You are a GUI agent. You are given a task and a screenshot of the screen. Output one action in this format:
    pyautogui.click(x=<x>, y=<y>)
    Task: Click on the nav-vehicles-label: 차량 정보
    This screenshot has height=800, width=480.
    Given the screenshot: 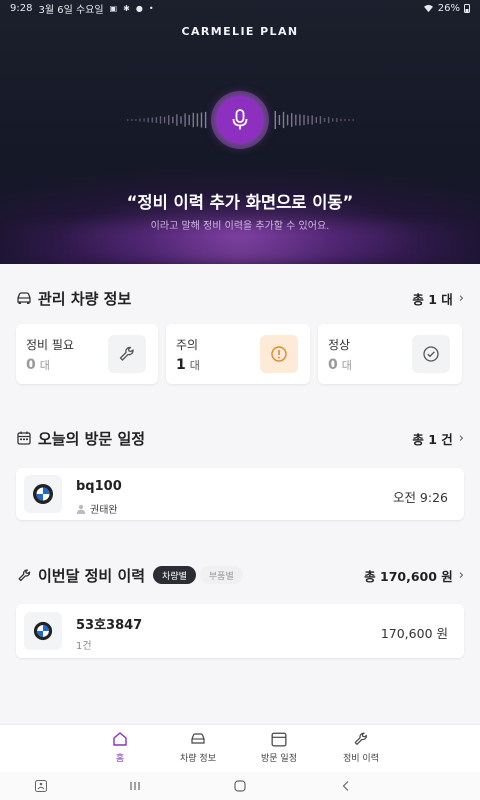 What is the action you would take?
    pyautogui.click(x=198, y=759)
    